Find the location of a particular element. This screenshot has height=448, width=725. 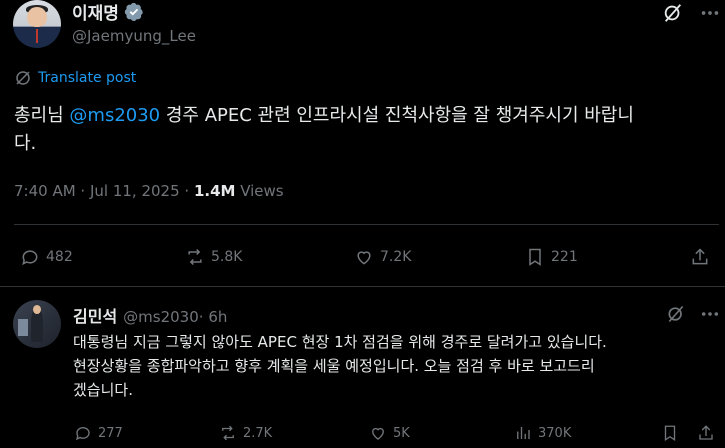

reply-grok-icon is located at coordinates (676, 314).